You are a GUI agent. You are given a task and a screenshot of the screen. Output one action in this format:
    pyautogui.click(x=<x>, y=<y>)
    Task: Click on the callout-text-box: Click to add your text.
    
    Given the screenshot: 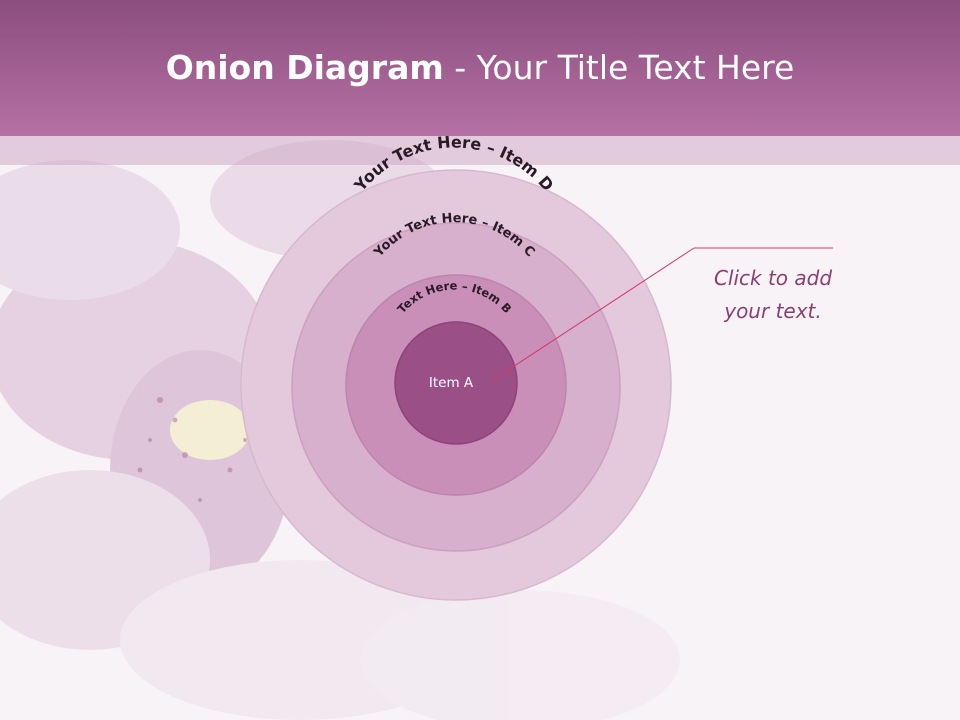 What is the action you would take?
    pyautogui.click(x=773, y=295)
    